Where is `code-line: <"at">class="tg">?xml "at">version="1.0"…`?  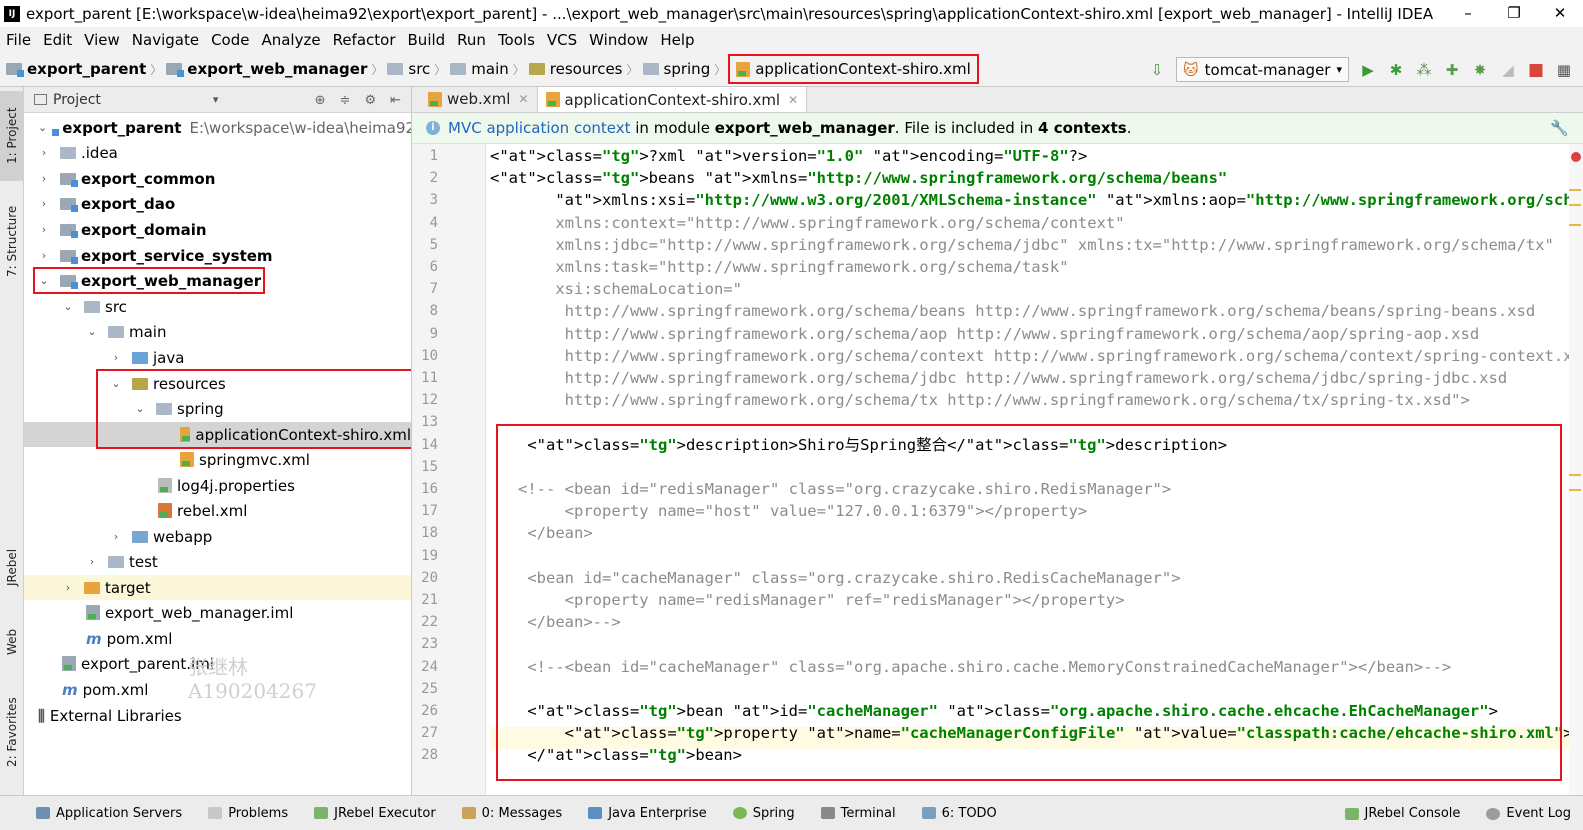 code-line: <"at">class="tg">?xml "at">version="1.0"… is located at coordinates (789, 156).